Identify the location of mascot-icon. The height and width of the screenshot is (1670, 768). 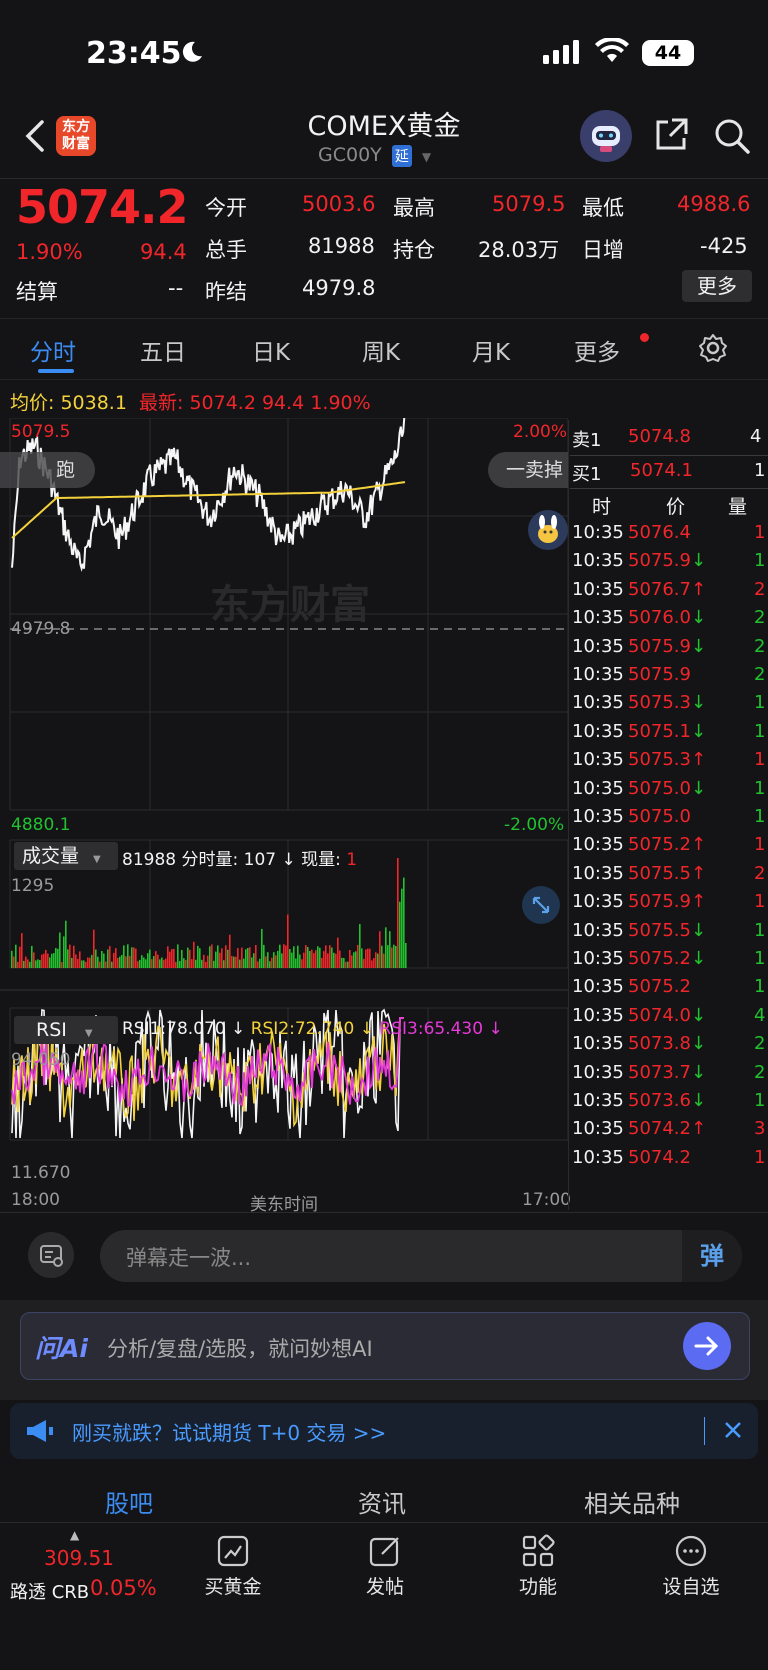
(548, 530).